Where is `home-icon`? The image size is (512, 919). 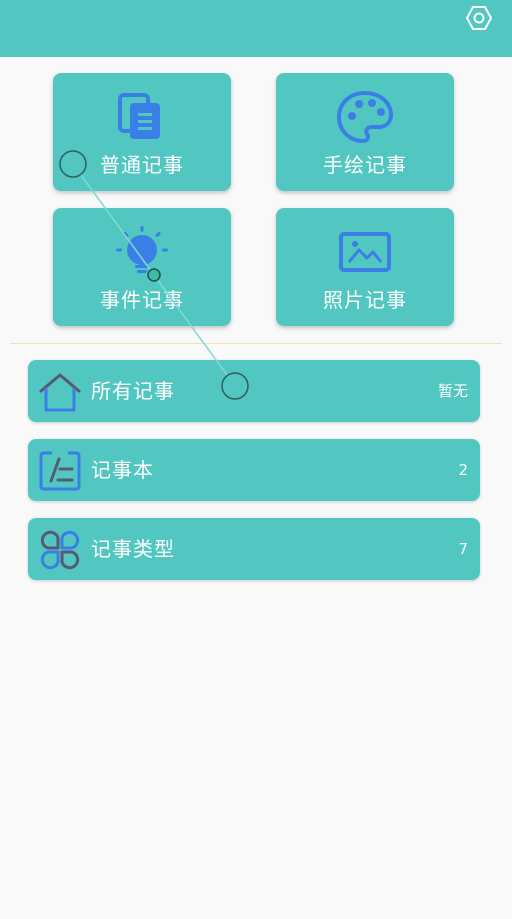 home-icon is located at coordinates (60, 392).